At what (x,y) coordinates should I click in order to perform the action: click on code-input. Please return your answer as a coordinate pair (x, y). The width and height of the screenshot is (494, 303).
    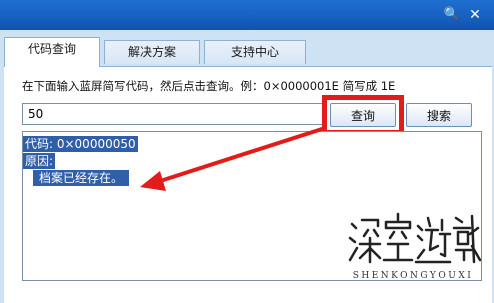
    Looking at the image, I should click on (173, 114).